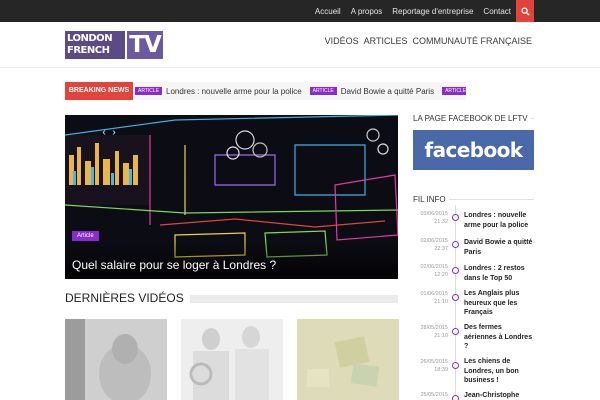  Describe the element at coordinates (434, 294) in the screenshot. I see `fil-date: 01/06/2015` at that location.